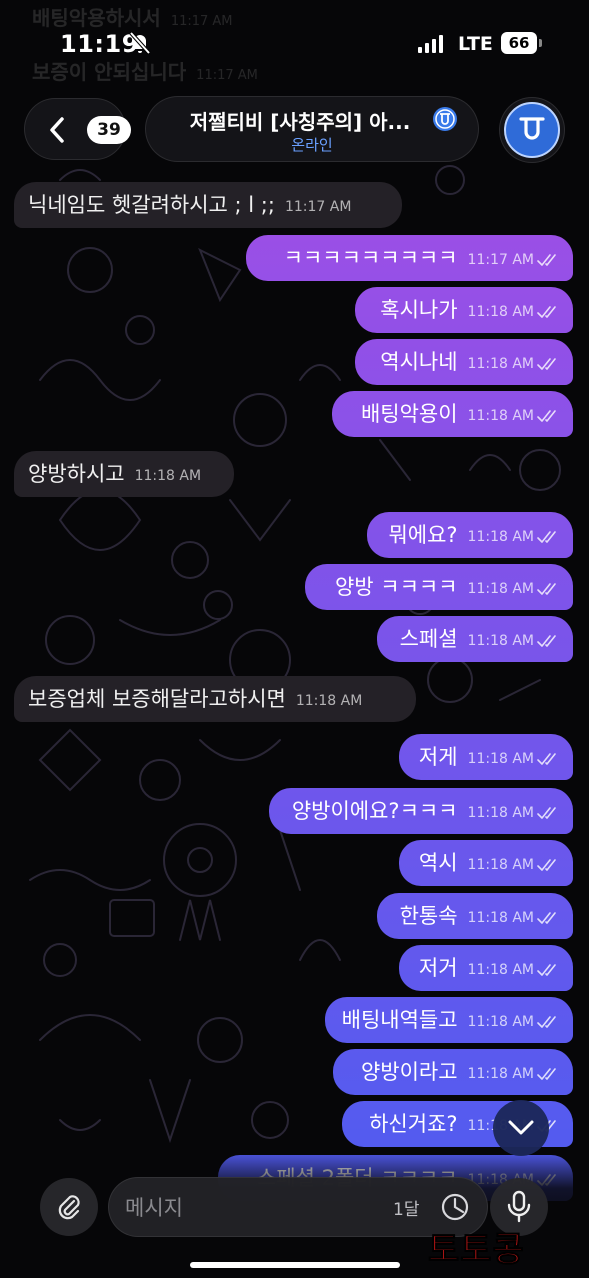 The height and width of the screenshot is (1278, 589). I want to click on outgoing-message: 배팅악용이 11:18 AM, so click(452, 414).